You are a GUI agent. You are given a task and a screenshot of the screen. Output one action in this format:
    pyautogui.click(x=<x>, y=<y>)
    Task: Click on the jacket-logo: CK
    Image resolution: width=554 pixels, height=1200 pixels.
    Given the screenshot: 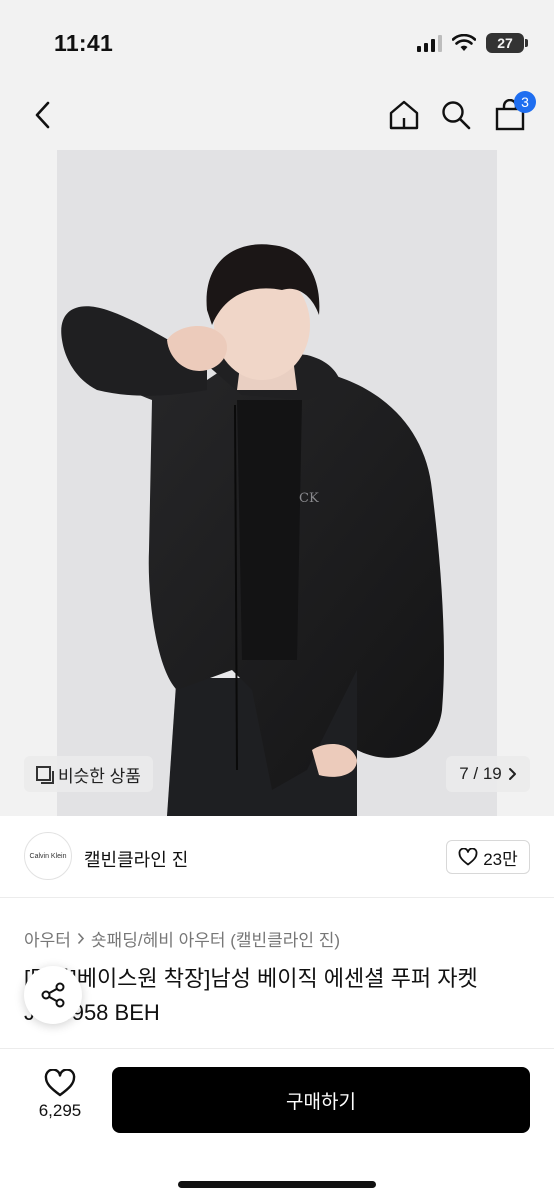 What is the action you would take?
    pyautogui.click(x=309, y=498)
    